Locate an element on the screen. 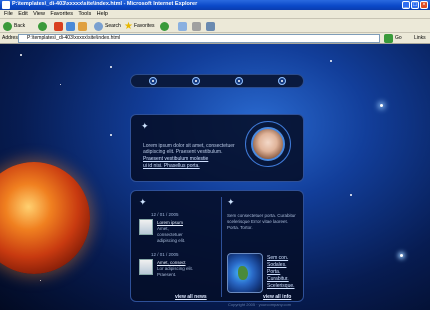 The width and height of the screenshot is (430, 310). news-date-2: 12 / 01 / 2005 is located at coordinates (165, 254).